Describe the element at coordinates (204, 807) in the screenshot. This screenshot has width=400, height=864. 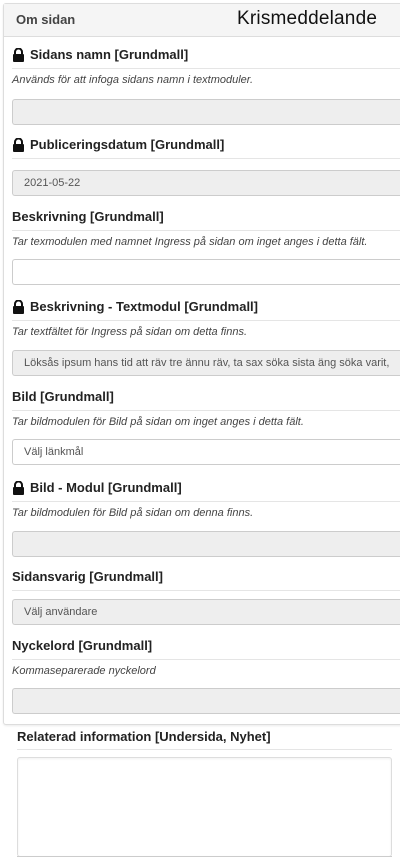
I see `related-info-textarea` at that location.